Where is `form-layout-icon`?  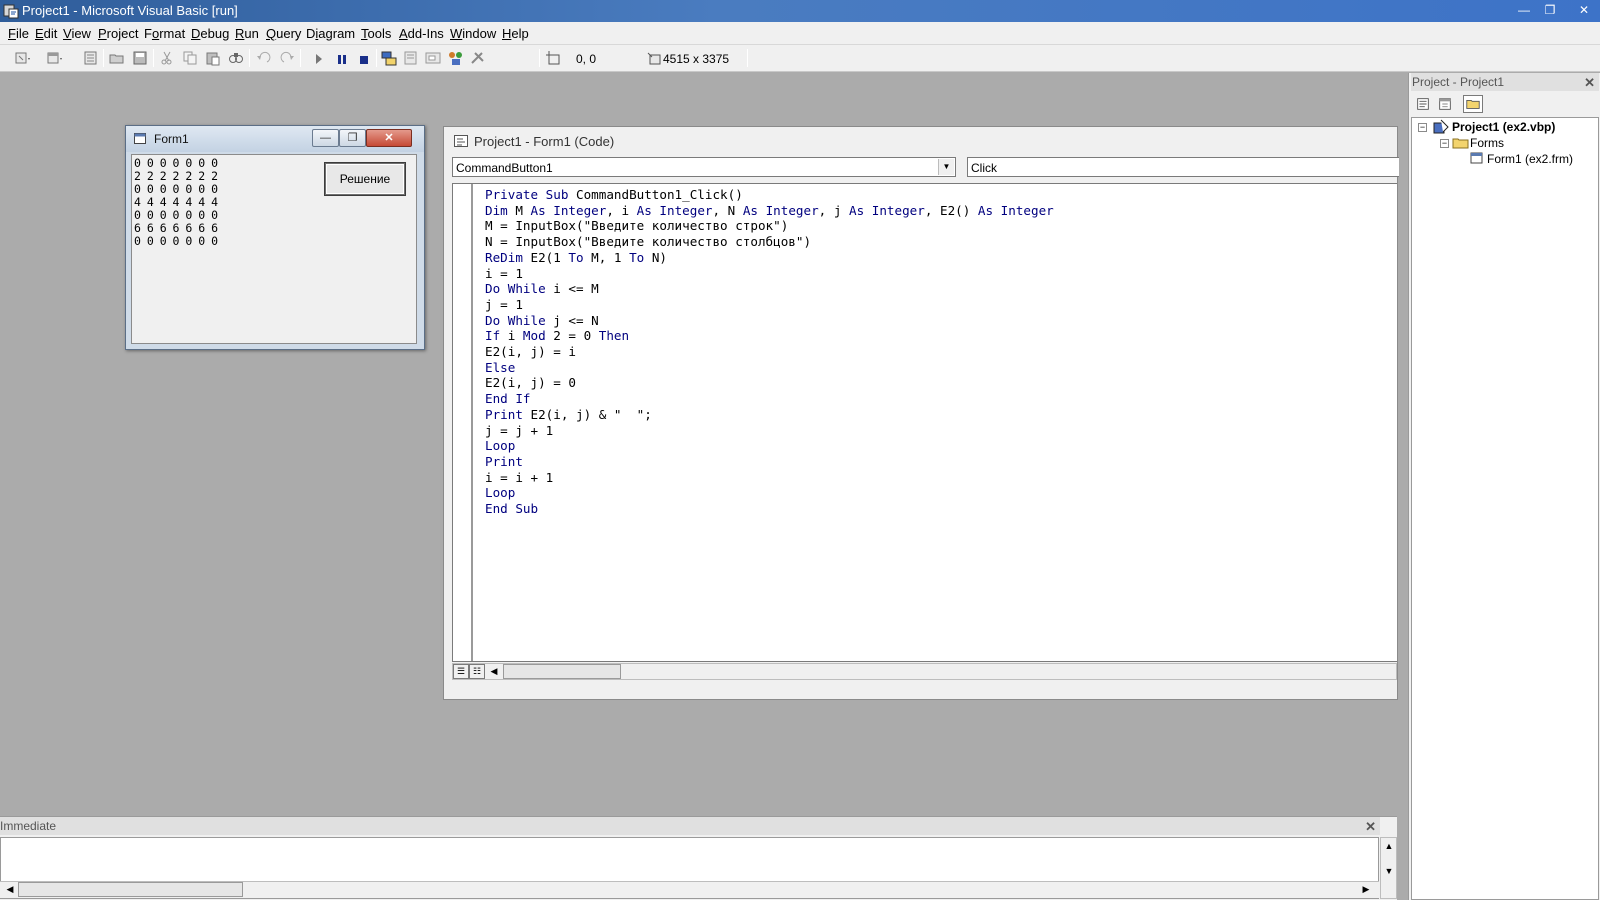 form-layout-icon is located at coordinates (433, 58).